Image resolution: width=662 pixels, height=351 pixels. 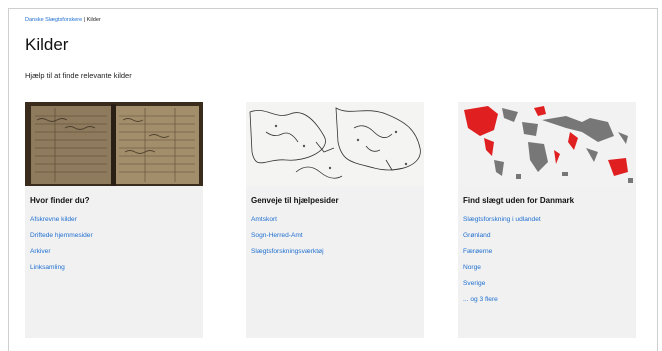 I want to click on breadcrumb-home-link: Danske Slægtsforskere, so click(x=53, y=20).